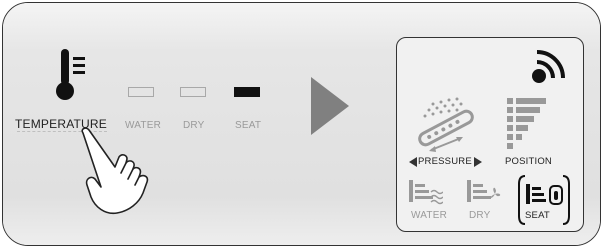  What do you see at coordinates (141, 92) in the screenshot?
I see `water-indicator` at bounding box center [141, 92].